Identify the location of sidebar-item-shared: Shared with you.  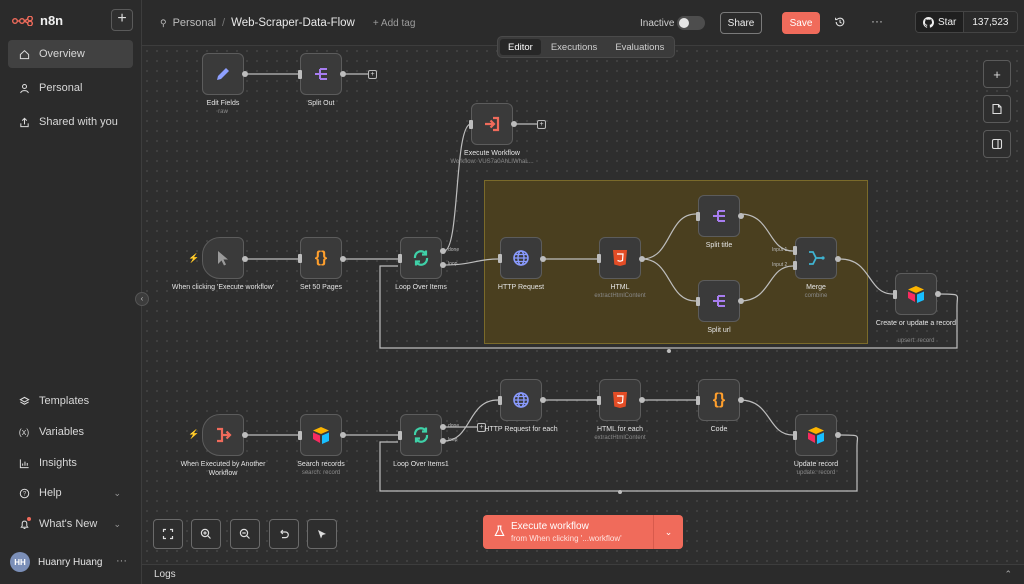
(70, 122).